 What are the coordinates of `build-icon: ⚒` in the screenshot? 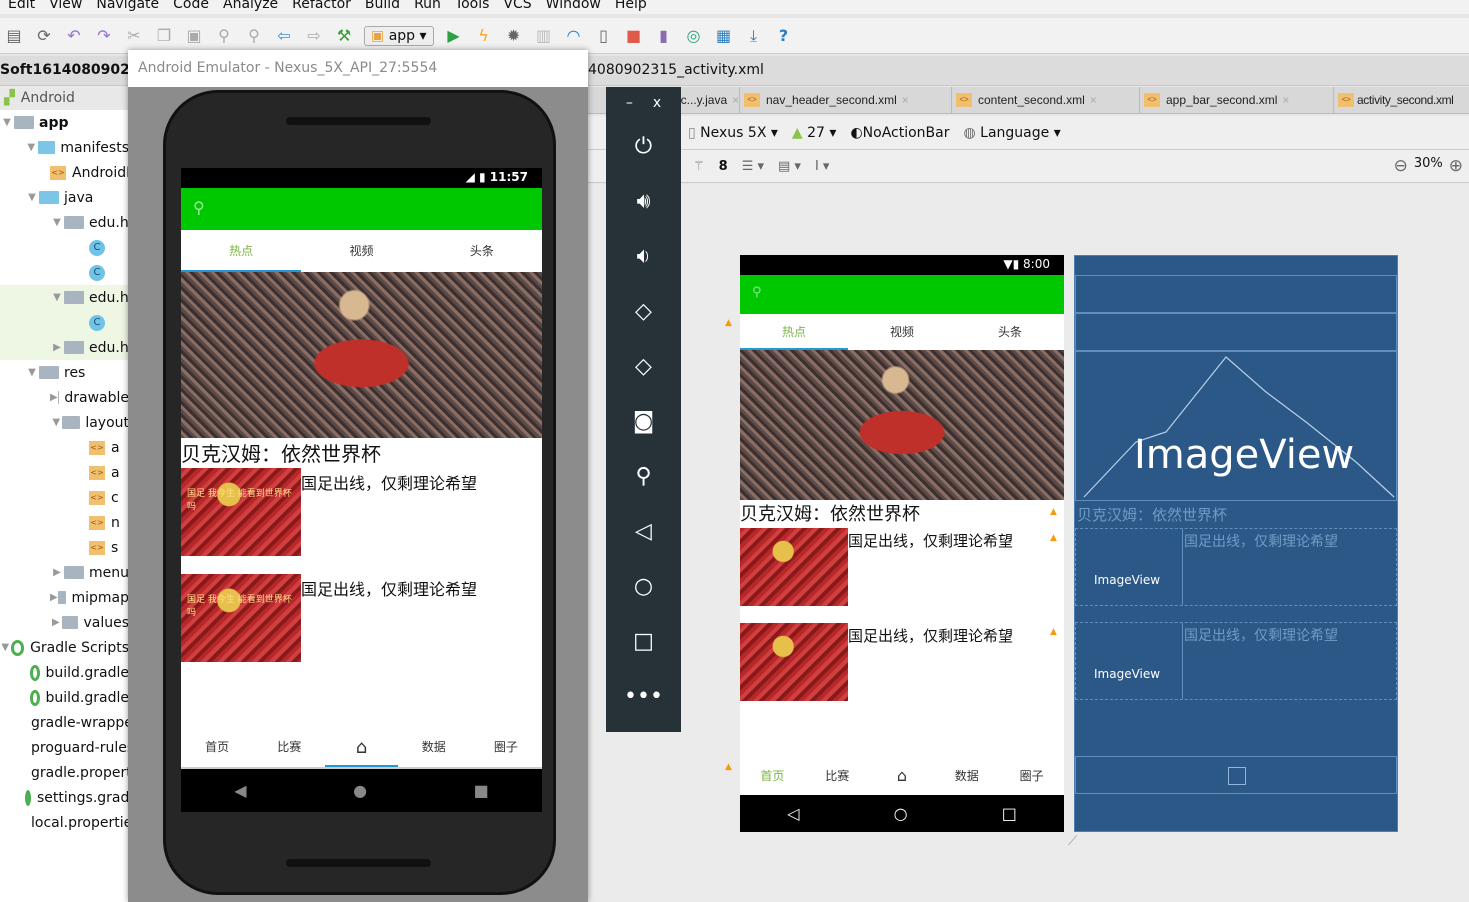 It's located at (344, 36).